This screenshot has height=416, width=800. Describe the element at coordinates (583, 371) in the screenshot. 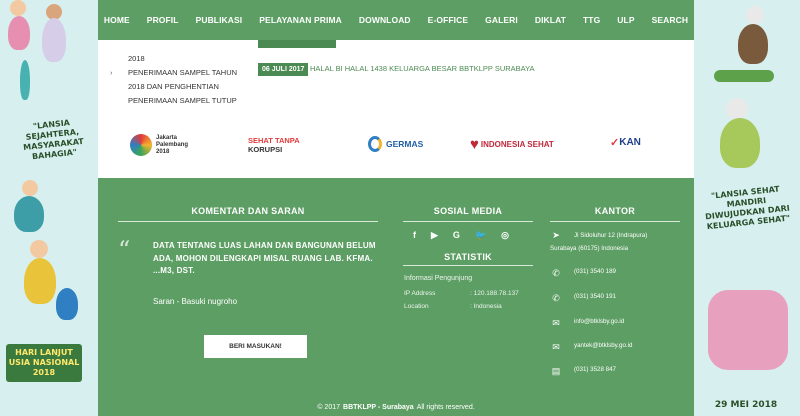

I see `fax-row: ▤ (031) 3528 847` at that location.